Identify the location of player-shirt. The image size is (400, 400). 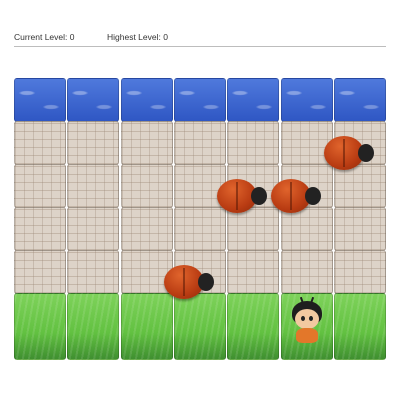
(306, 335).